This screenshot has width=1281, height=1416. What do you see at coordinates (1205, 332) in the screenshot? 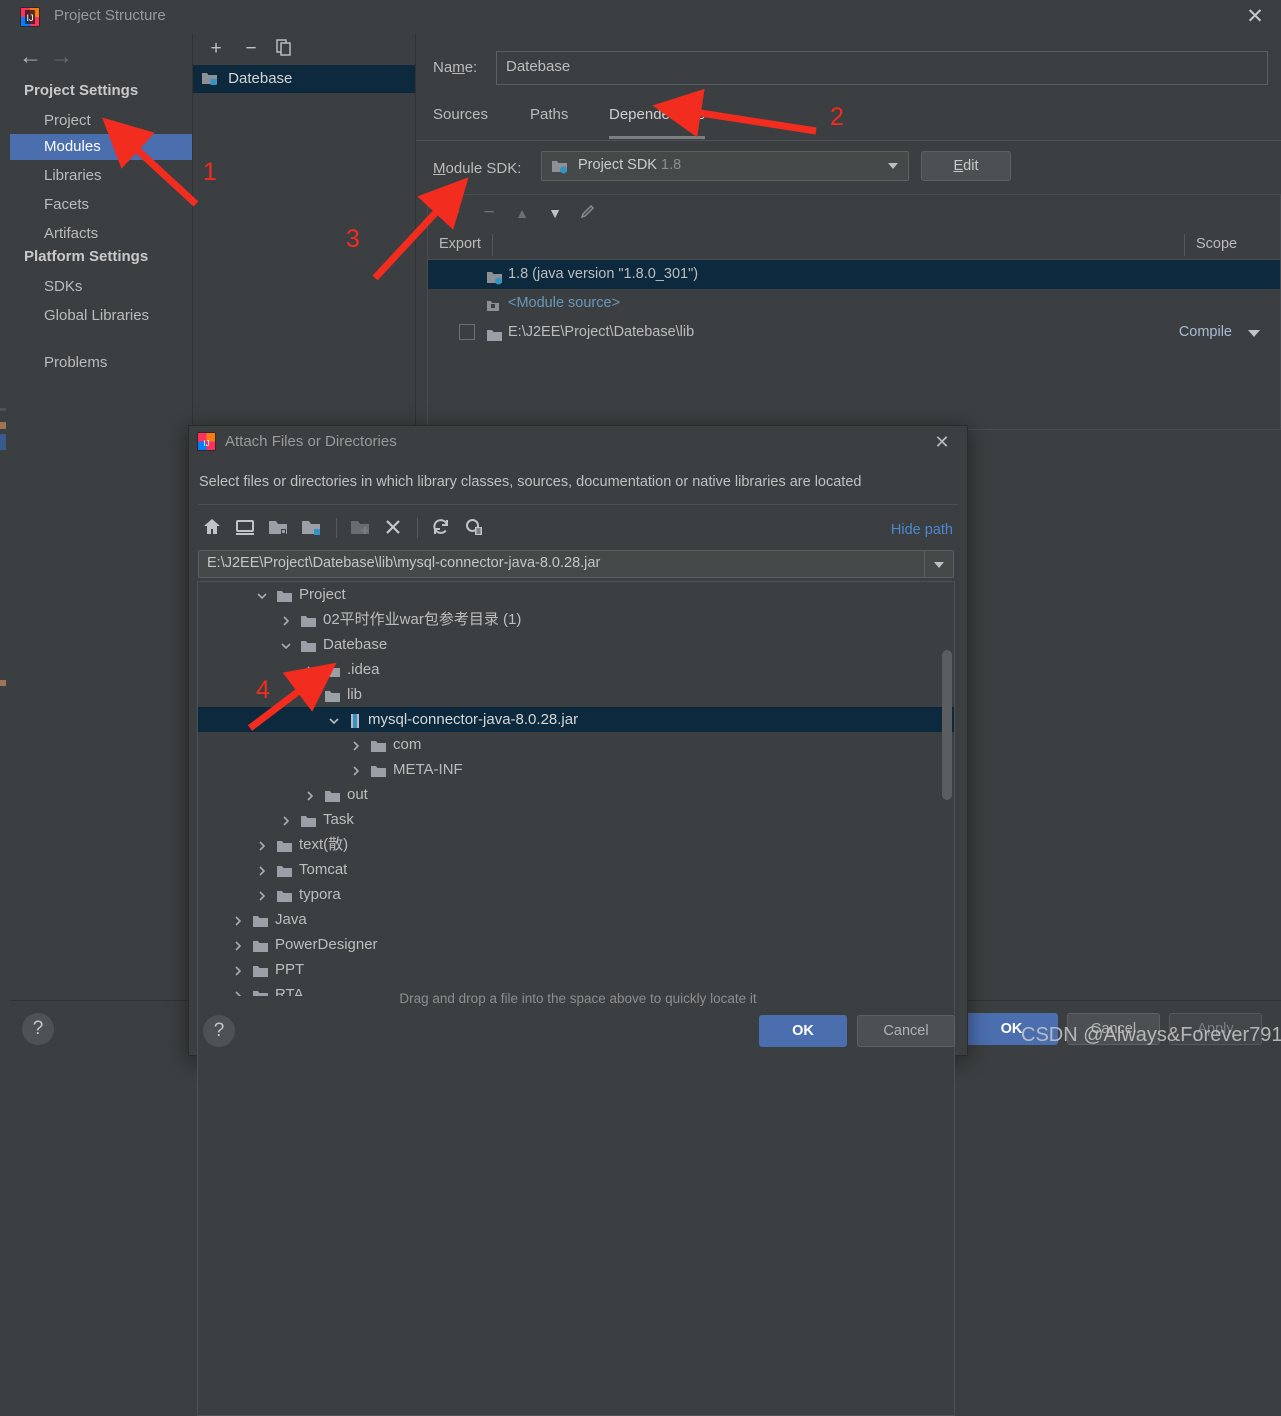
I see `scope-value: Compile` at bounding box center [1205, 332].